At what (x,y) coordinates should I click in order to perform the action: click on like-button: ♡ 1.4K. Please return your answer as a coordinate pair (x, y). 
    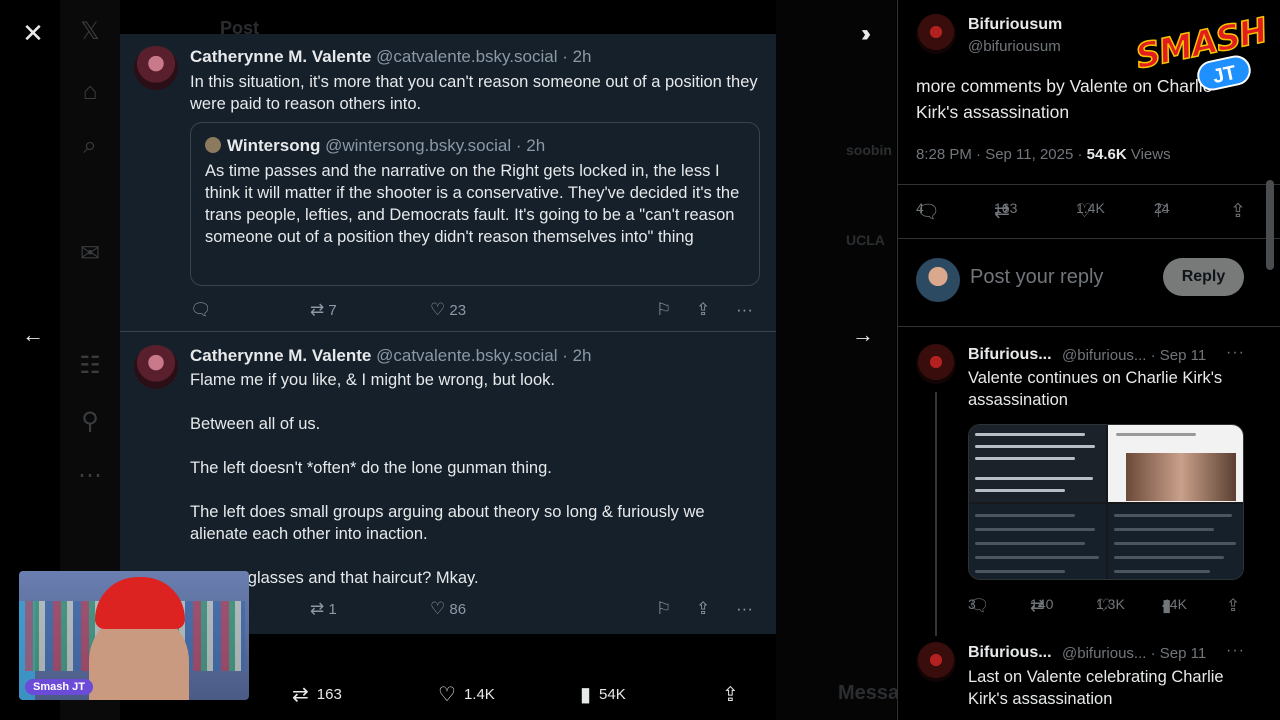
    Looking at the image, I should click on (466, 694).